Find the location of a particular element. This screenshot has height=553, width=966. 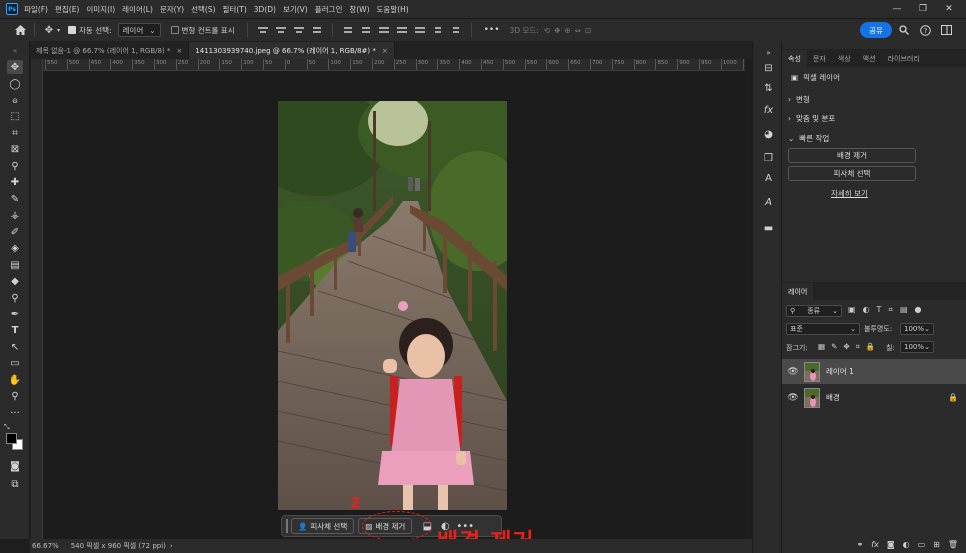

tab-properties: 속성 is located at coordinates (794, 58).